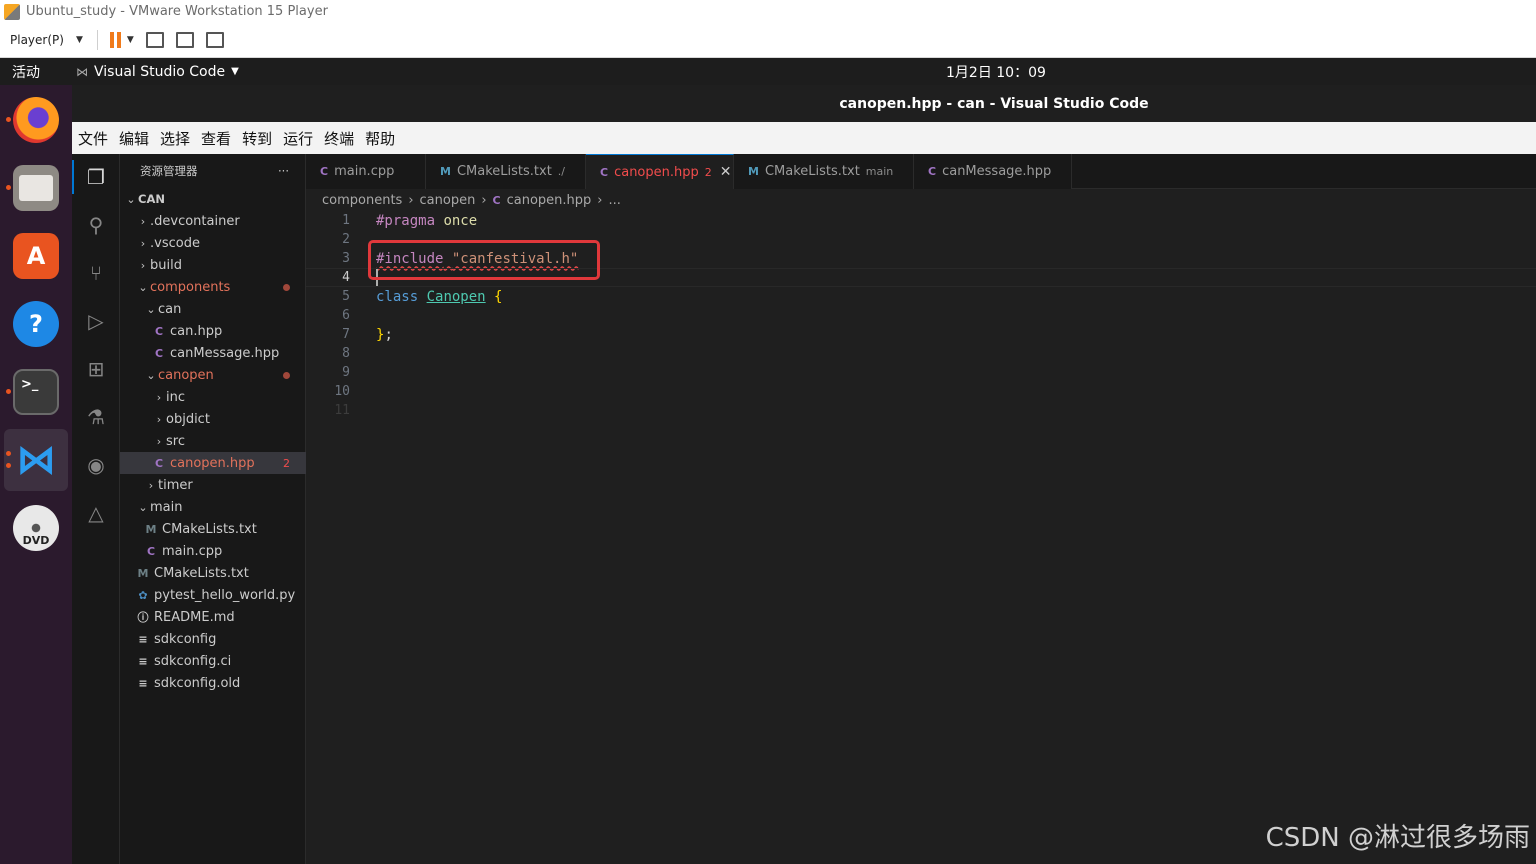 This screenshot has width=1536, height=864. I want to click on tree-folder: ⌄ can, so click(213, 309).